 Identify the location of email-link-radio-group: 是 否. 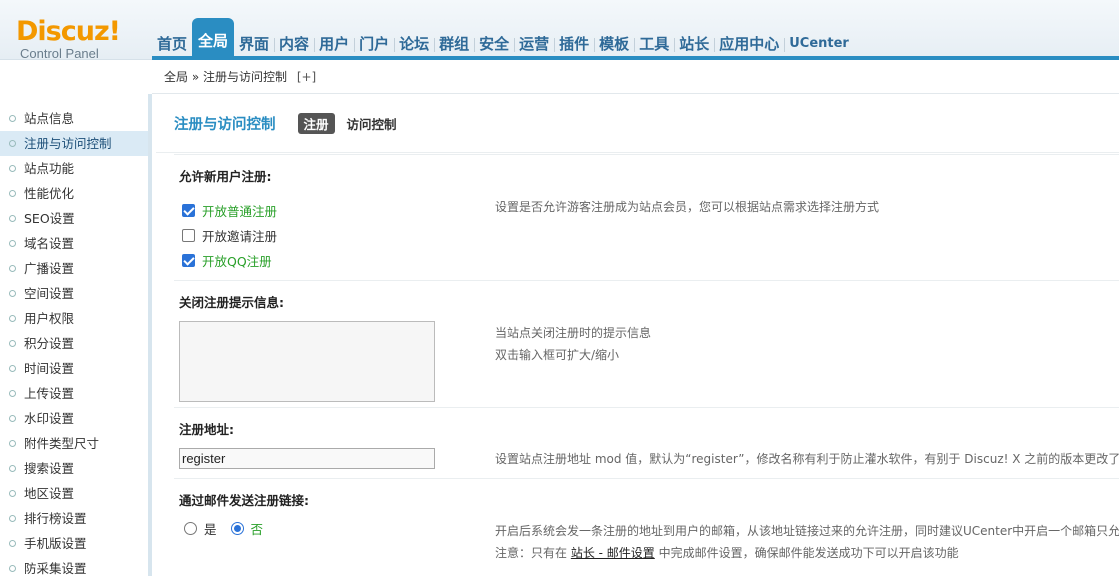
(230, 528).